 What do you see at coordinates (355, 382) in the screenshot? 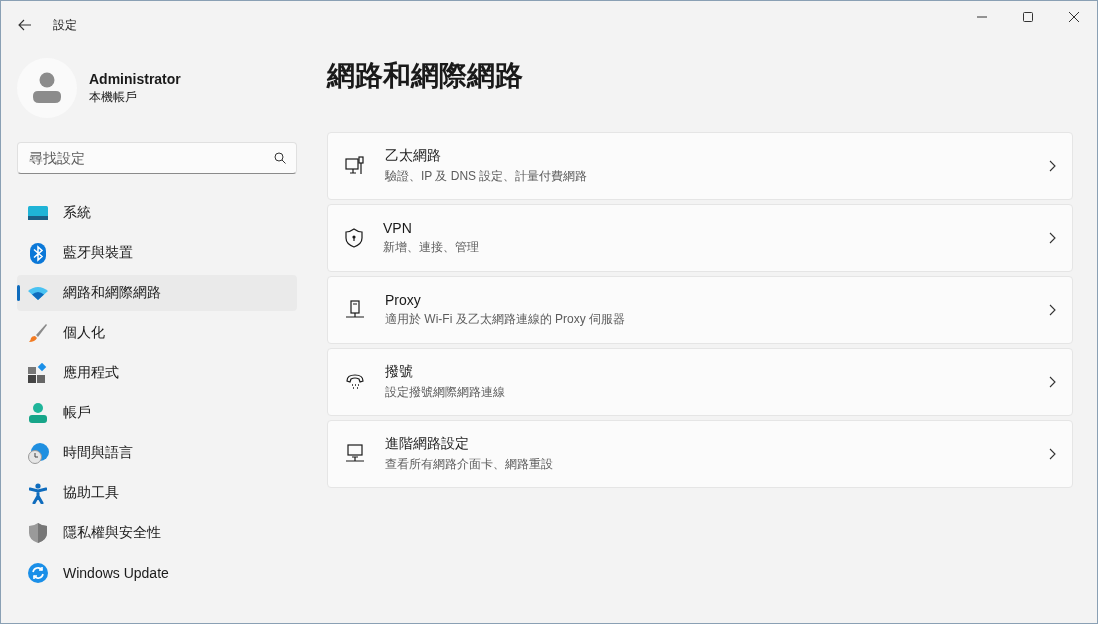
I see `phone-icon` at bounding box center [355, 382].